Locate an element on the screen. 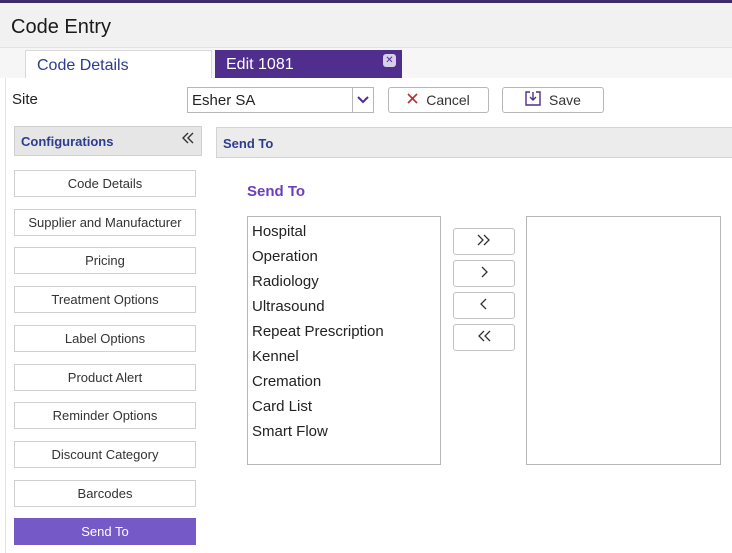  close-icon: ✕ is located at coordinates (389, 60).